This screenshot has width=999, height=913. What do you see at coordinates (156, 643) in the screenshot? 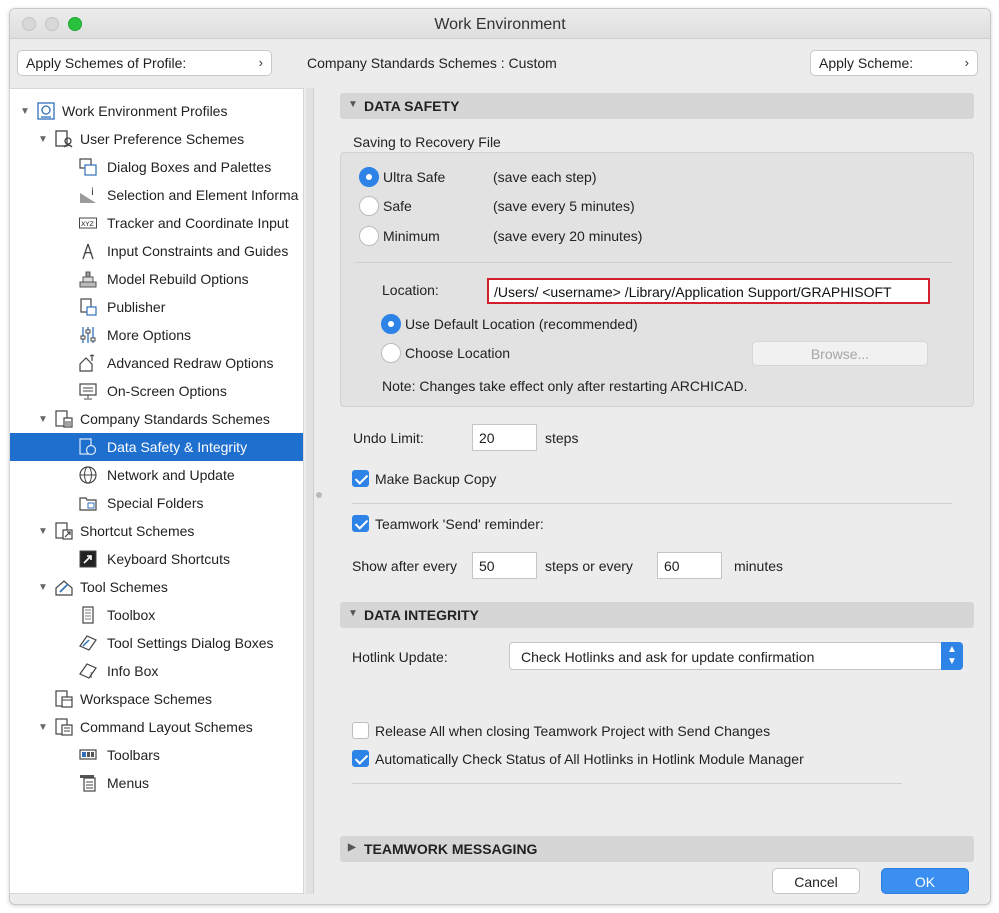
I see `tree-item-tool-settings: Tool Settings Dialog Boxes` at bounding box center [156, 643].